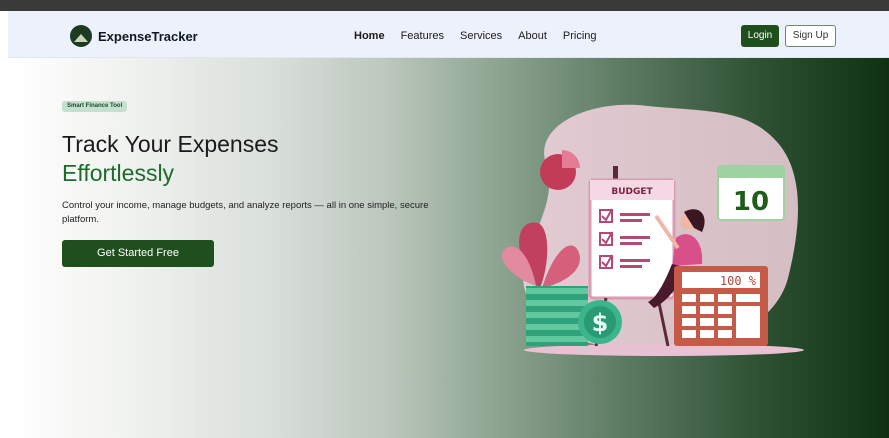  I want to click on nav-links: Home Features Services About Pricing, so click(475, 36).